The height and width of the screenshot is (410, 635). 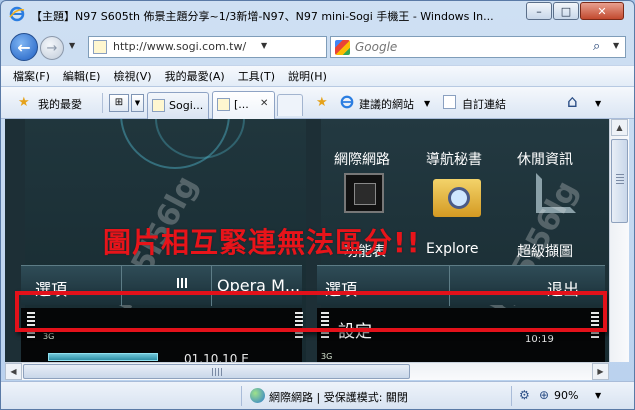 I want to click on app-label-internet: 網際網路, so click(x=362, y=160).